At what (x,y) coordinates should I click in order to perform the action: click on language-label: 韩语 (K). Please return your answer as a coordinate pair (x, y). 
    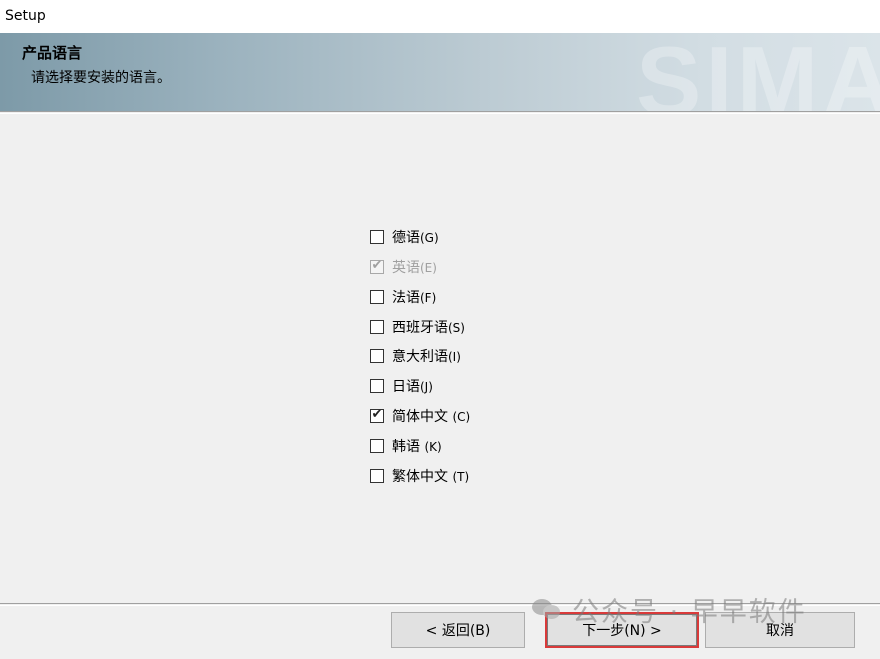
    Looking at the image, I should click on (417, 447).